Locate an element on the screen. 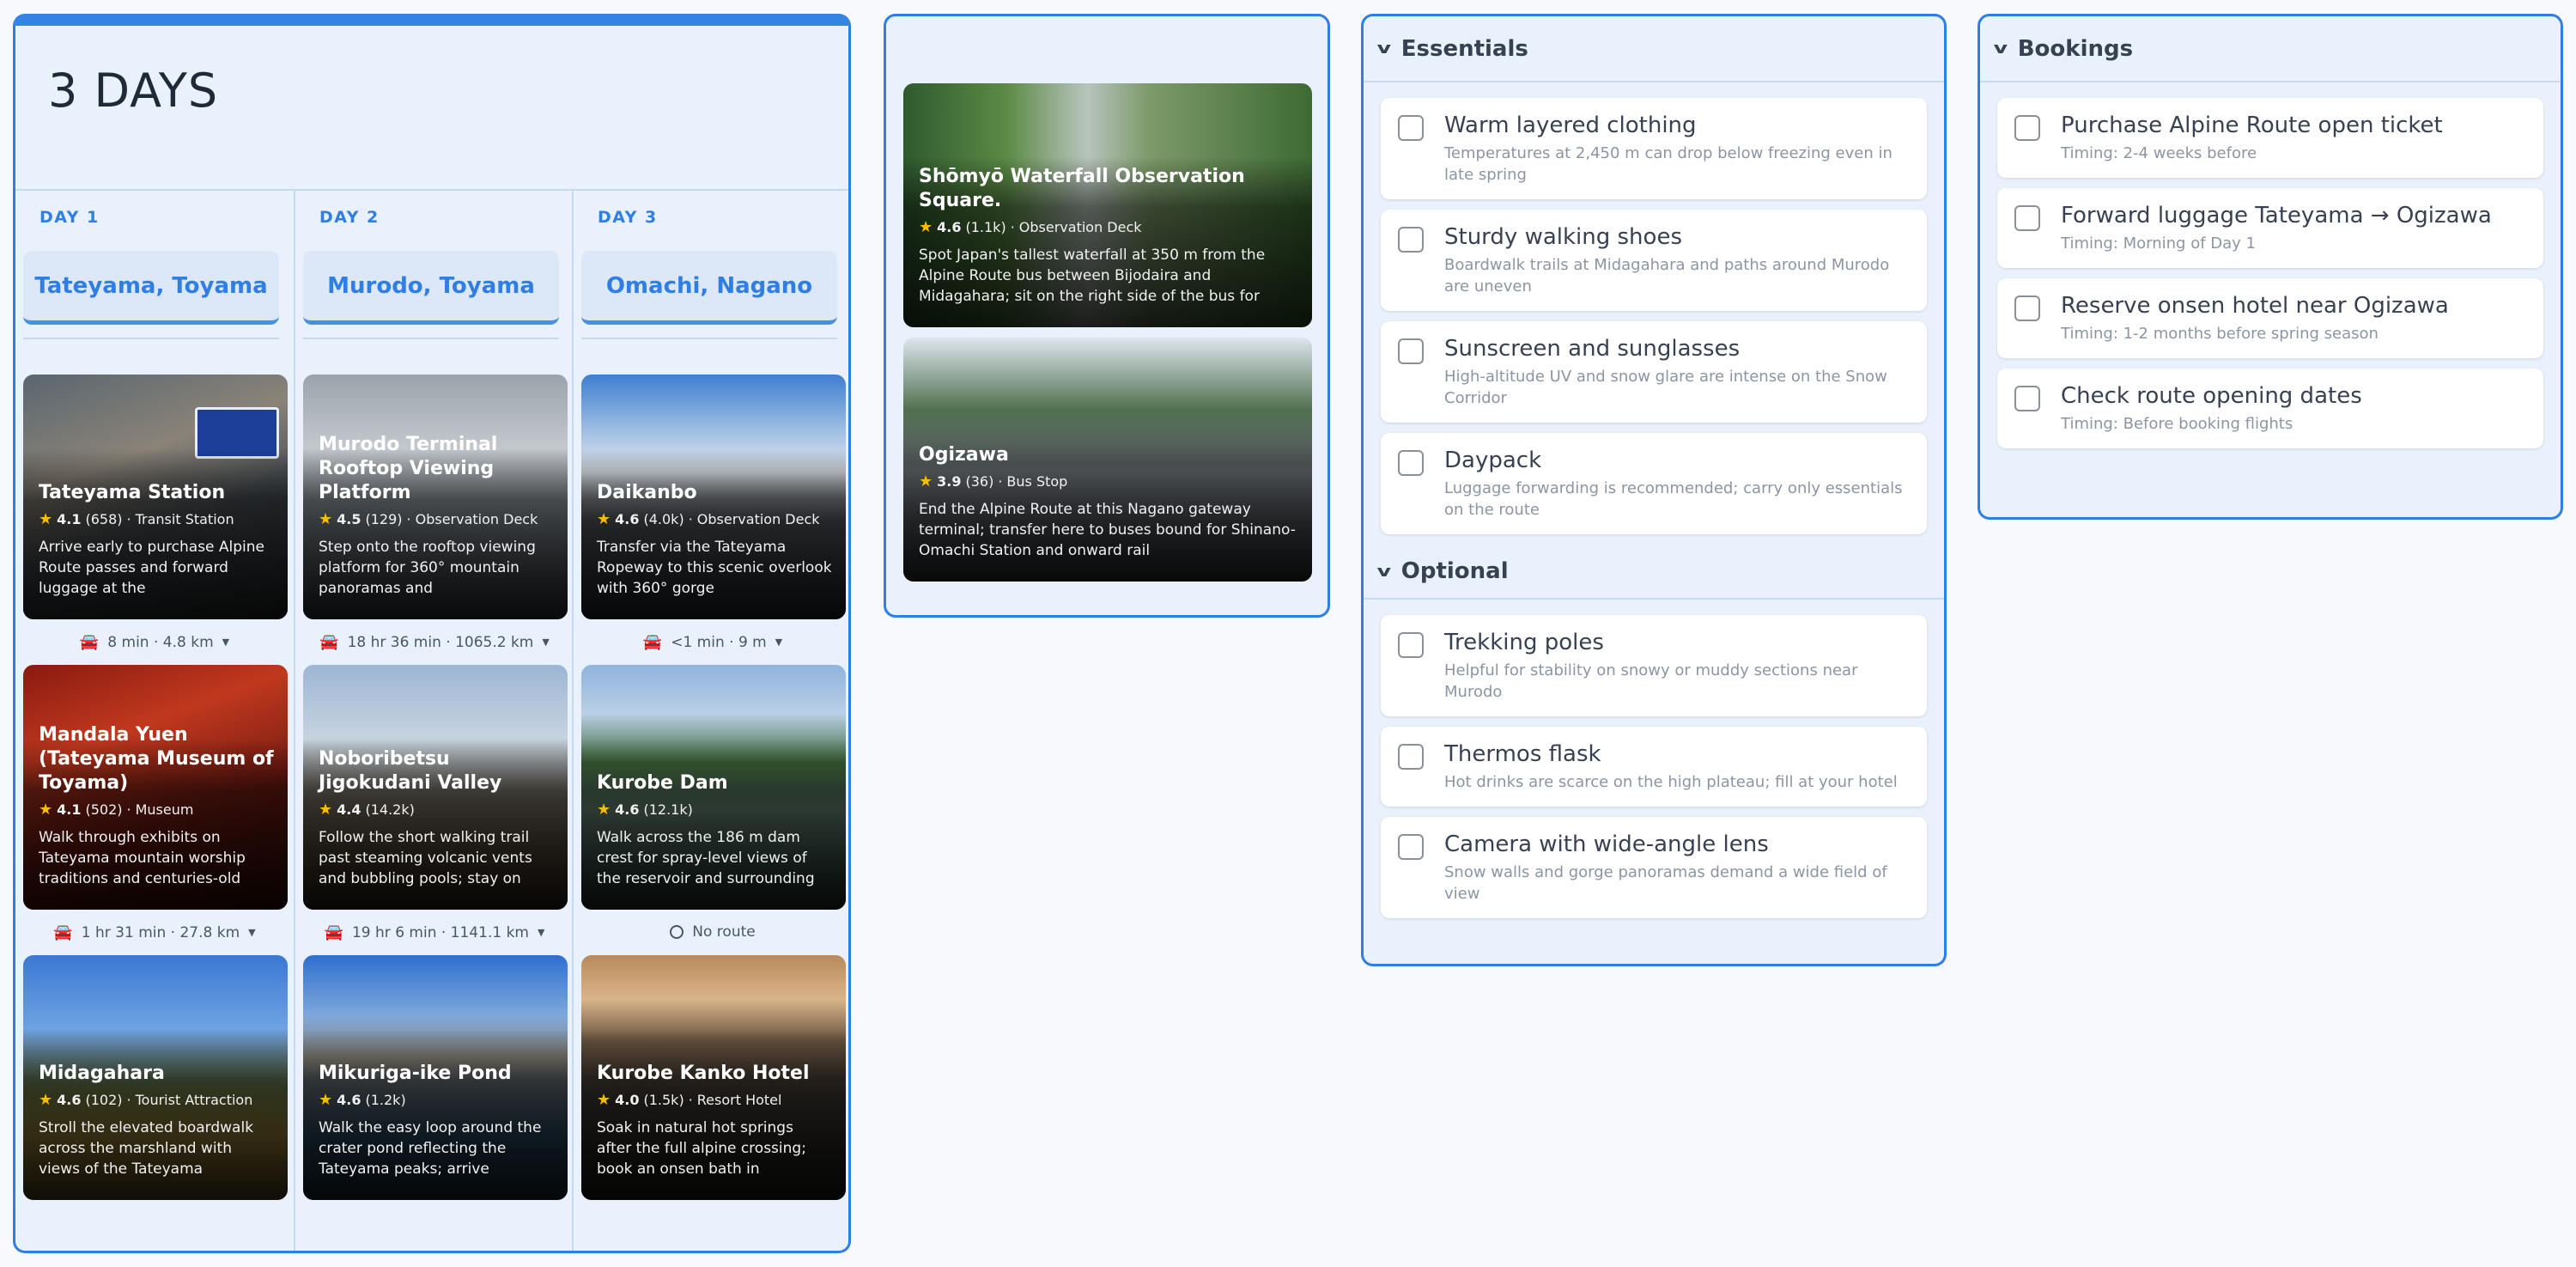  place-name: Noboribetsu Jigokudani Valley is located at coordinates (410, 771).